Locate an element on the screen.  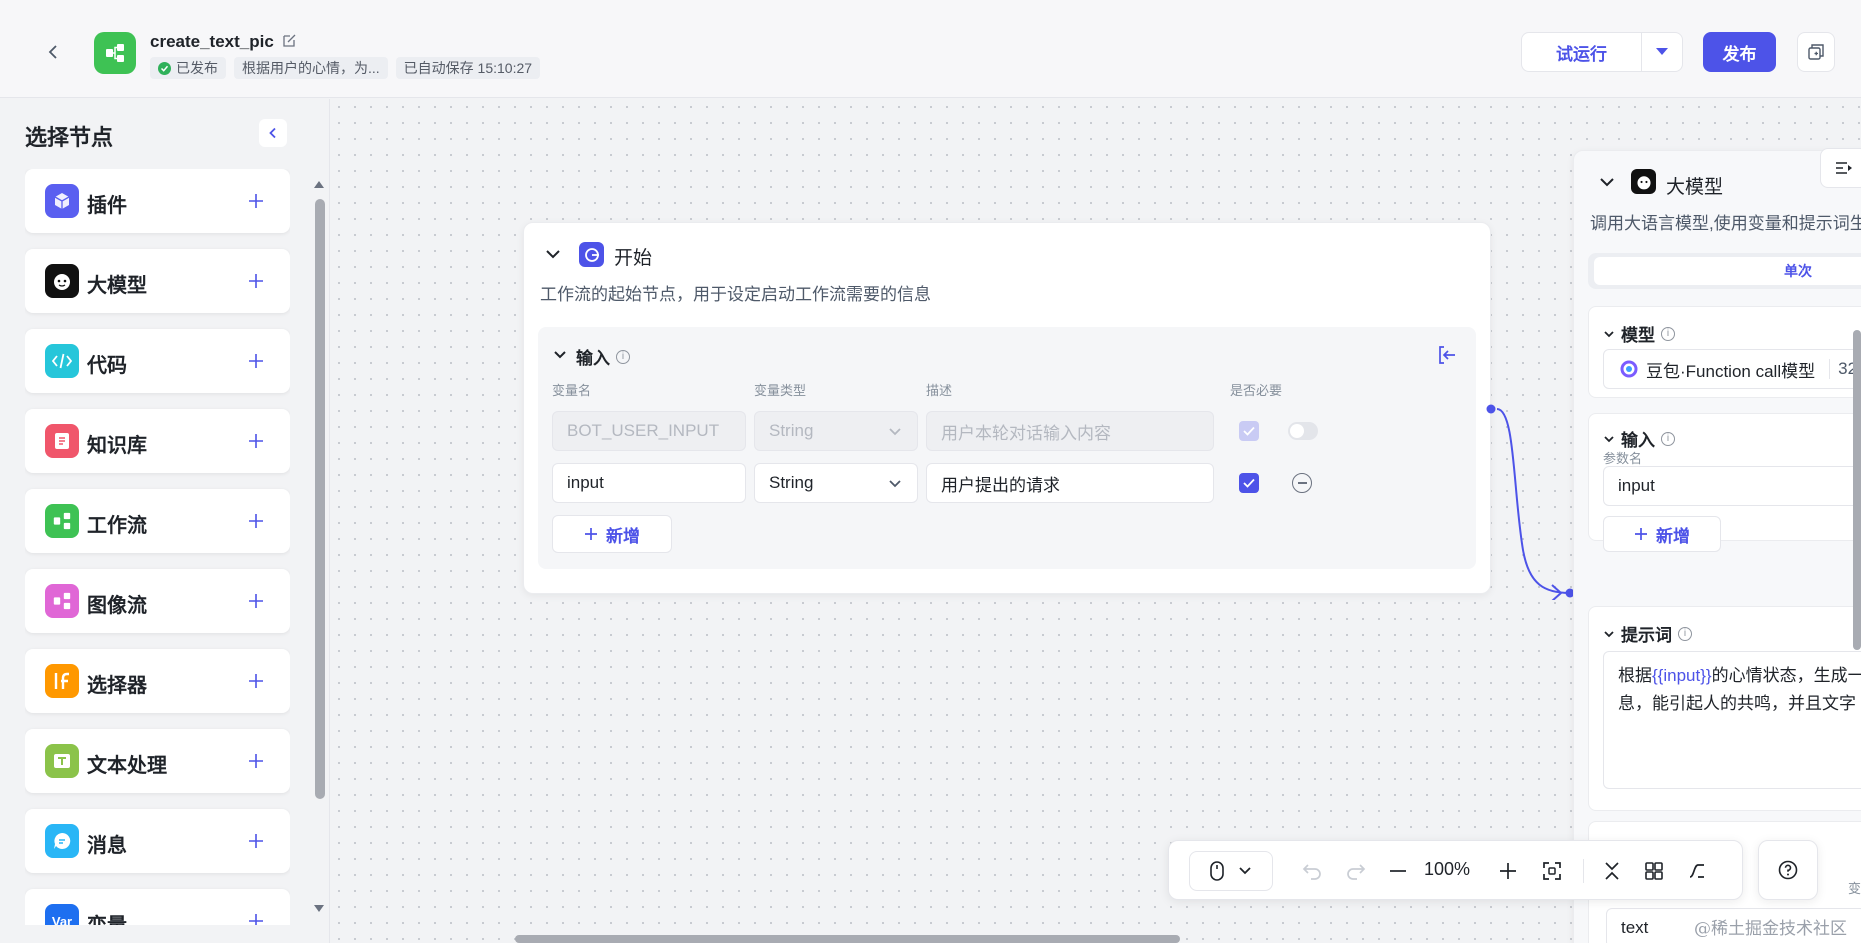
right-scrollbar is located at coordinates (1857, 490).